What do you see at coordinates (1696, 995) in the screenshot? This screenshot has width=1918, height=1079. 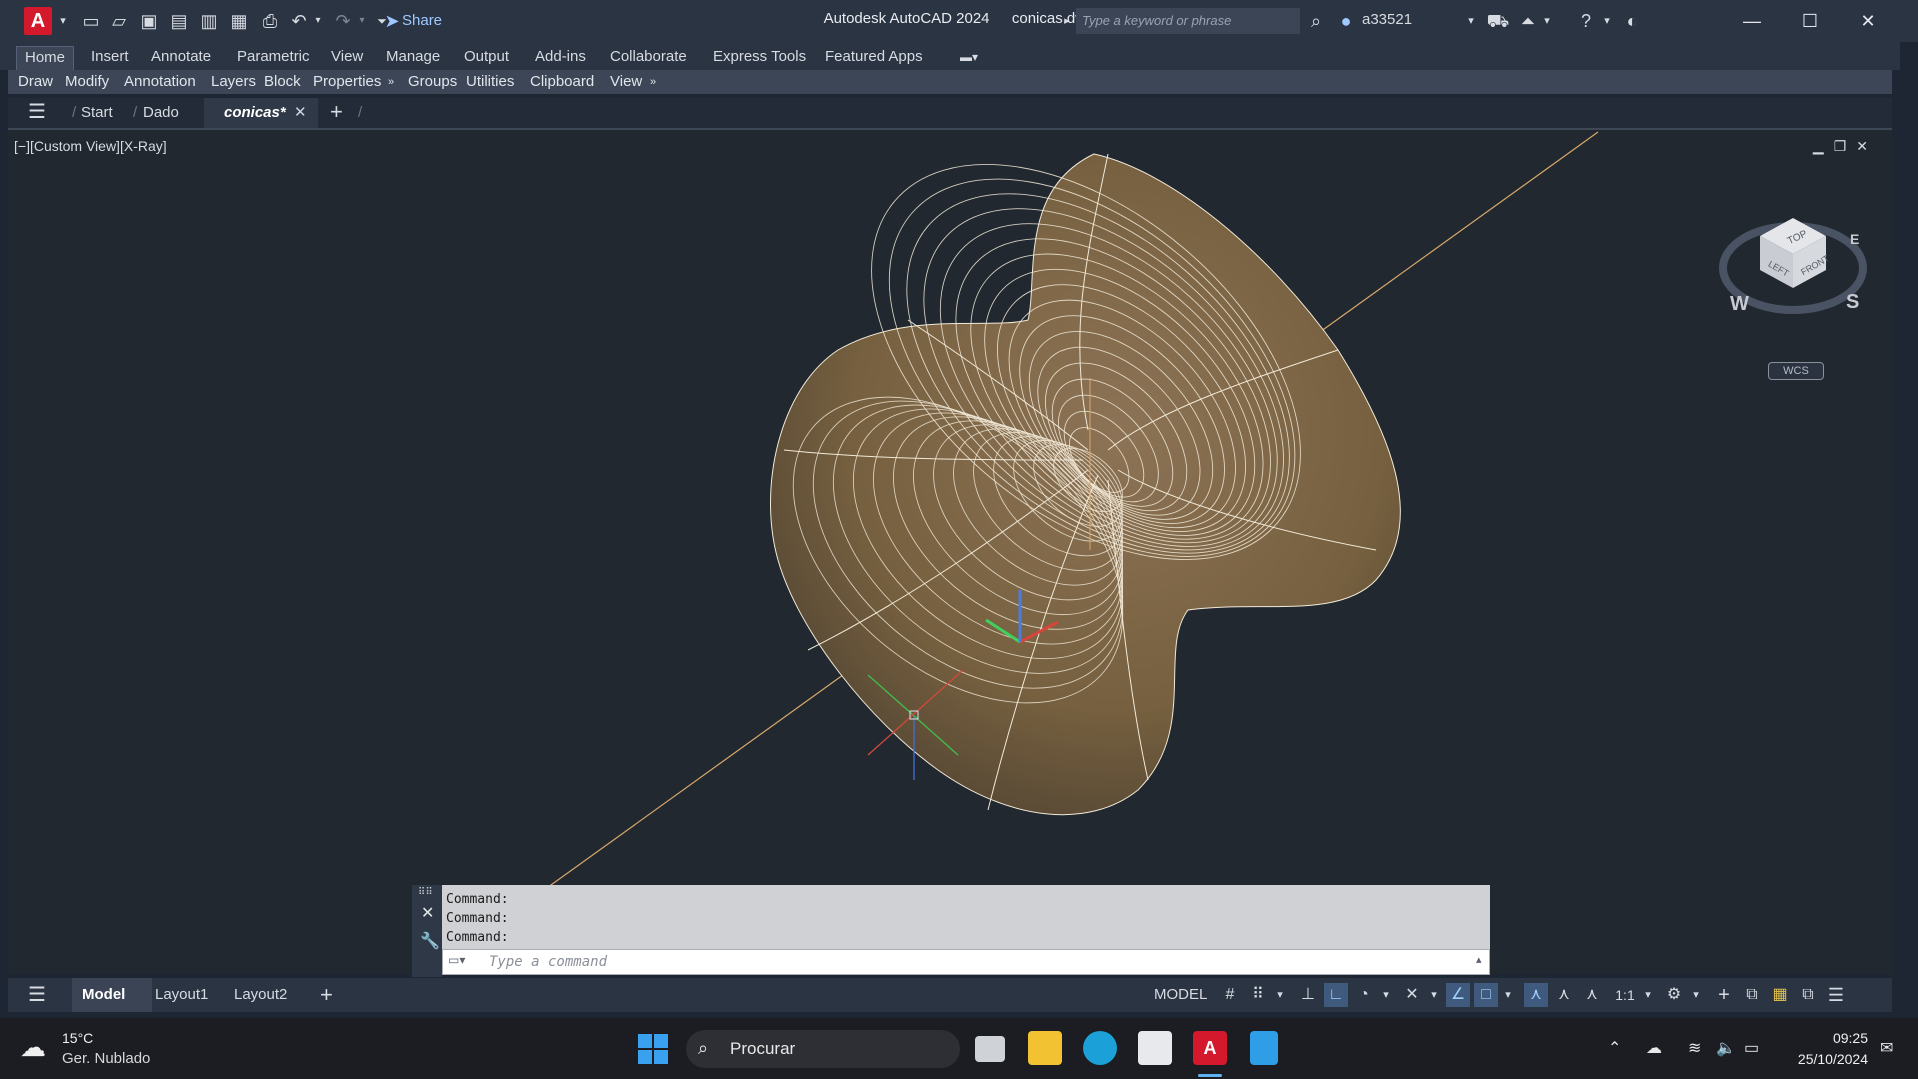 I see `workspace-dropdown-icon: ▾` at bounding box center [1696, 995].